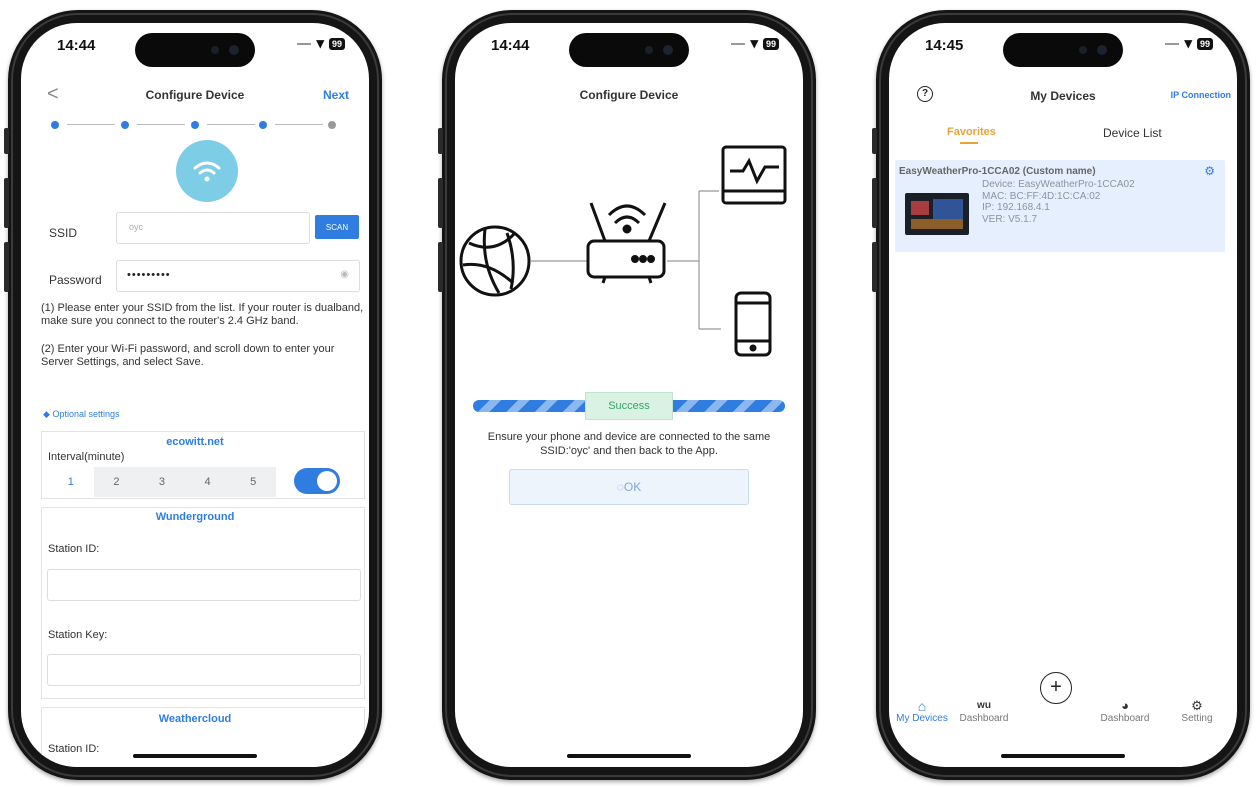 This screenshot has width=1258, height=787. Describe the element at coordinates (922, 711) in the screenshot. I see `tab-my-devices: ⌂ My Devices` at that location.